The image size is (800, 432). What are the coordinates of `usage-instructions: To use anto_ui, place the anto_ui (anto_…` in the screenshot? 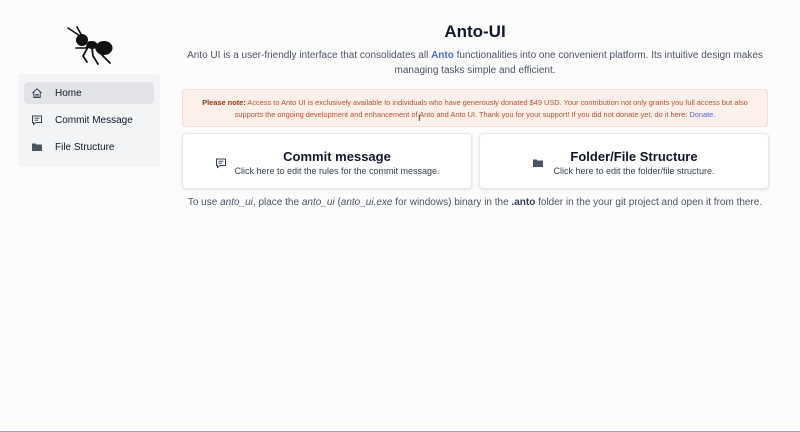 It's located at (475, 202).